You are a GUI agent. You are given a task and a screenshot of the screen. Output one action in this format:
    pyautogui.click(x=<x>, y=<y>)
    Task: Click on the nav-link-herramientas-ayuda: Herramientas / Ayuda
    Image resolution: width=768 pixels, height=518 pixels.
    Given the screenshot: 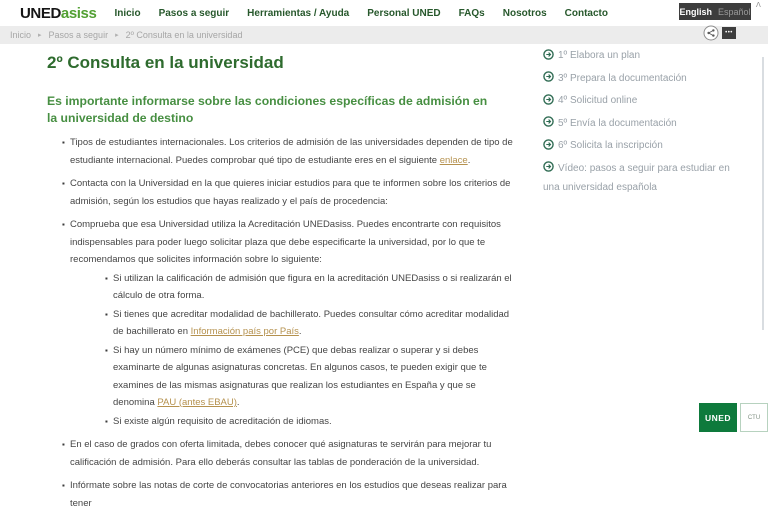 What is the action you would take?
    pyautogui.click(x=298, y=13)
    